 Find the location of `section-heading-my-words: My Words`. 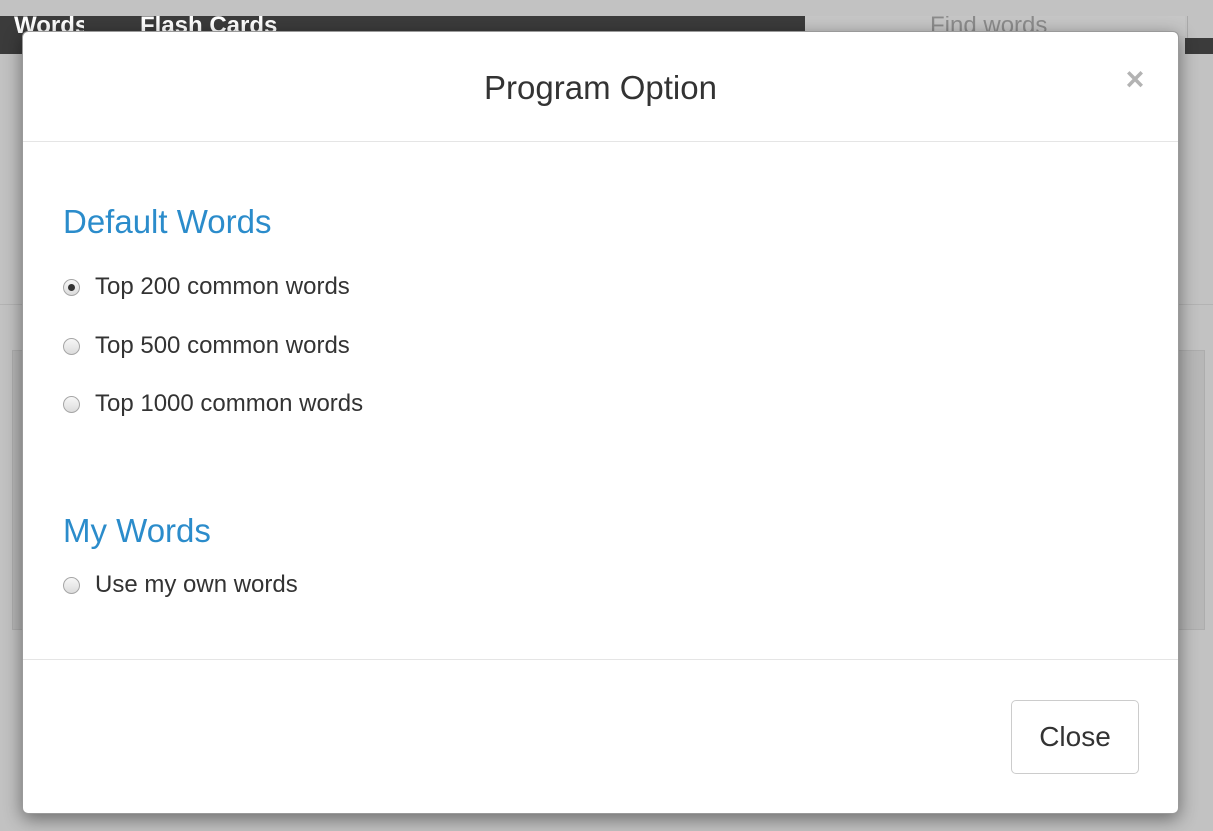

section-heading-my-words: My Words is located at coordinates (137, 530).